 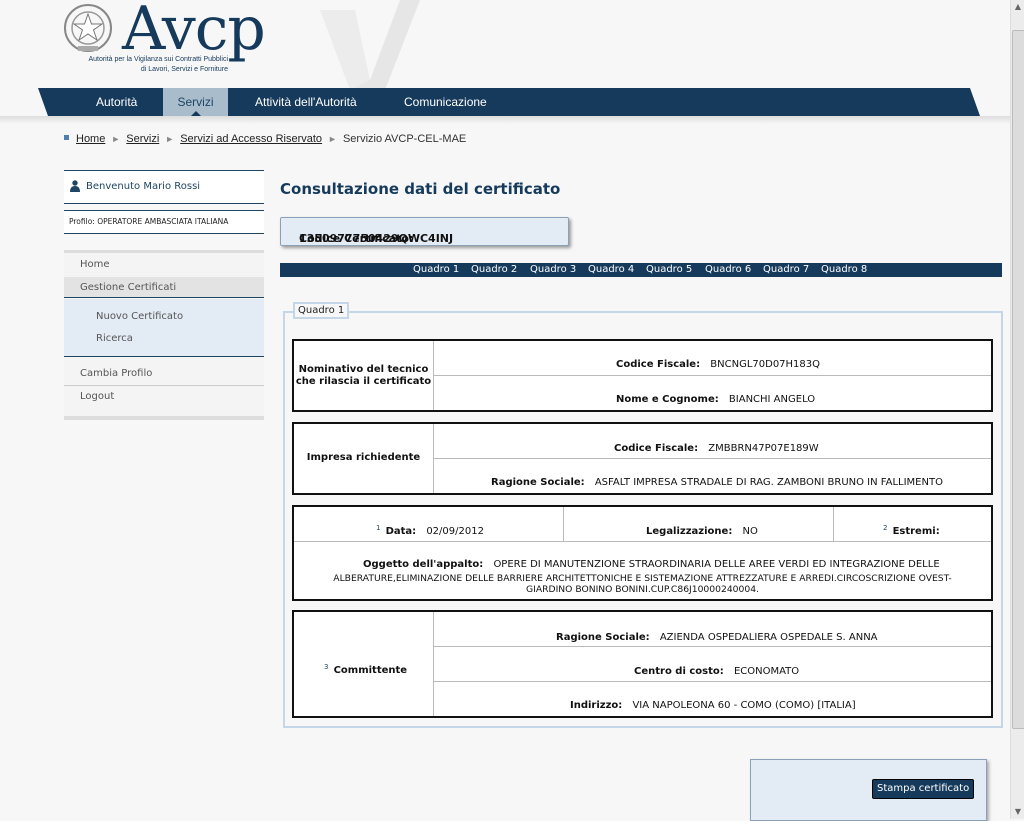 I want to click on field-label: Indirizzo:, so click(x=596, y=705).